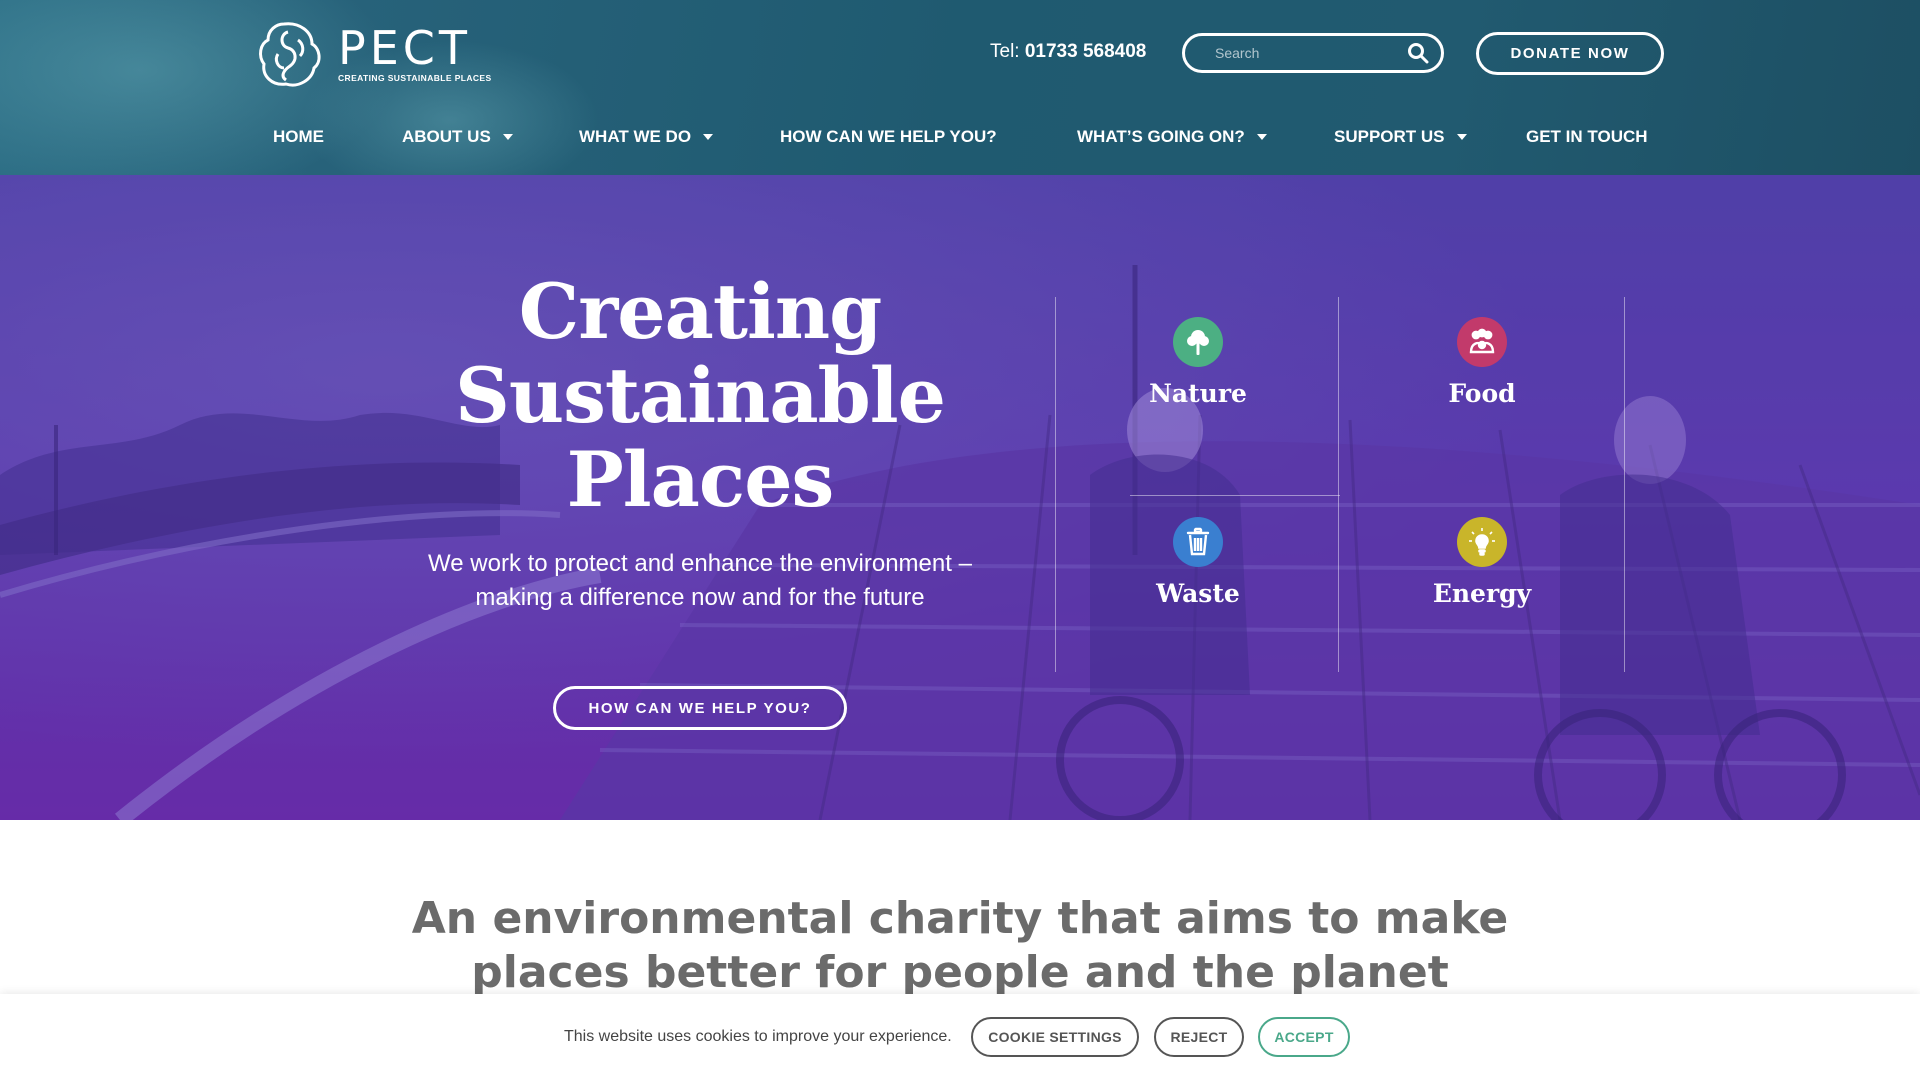  I want to click on nav-item-label: HOW CAN WE HELP YOU?, so click(888, 136).